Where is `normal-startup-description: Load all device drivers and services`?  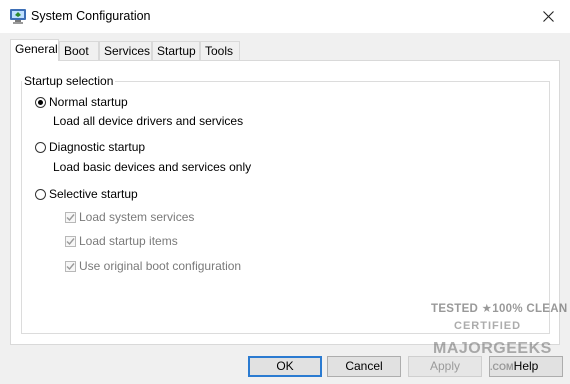
normal-startup-description: Load all device drivers and services is located at coordinates (148, 121).